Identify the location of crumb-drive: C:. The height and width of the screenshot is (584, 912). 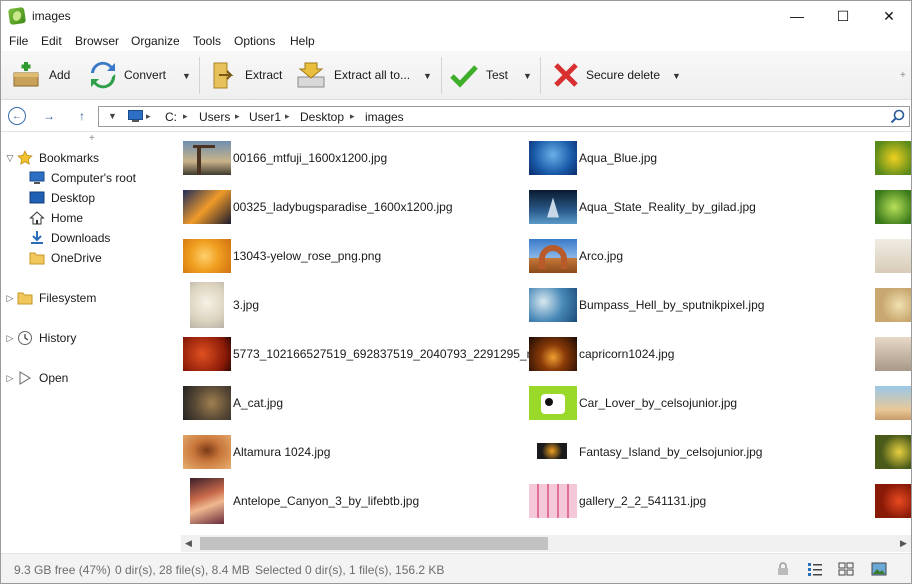
(171, 117).